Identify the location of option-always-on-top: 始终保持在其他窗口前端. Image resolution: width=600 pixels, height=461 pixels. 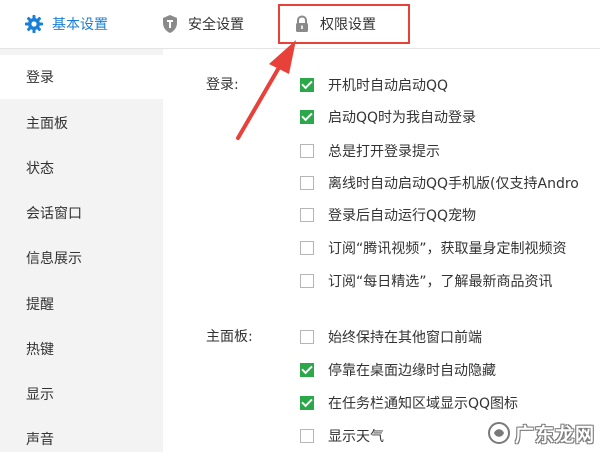
(391, 337).